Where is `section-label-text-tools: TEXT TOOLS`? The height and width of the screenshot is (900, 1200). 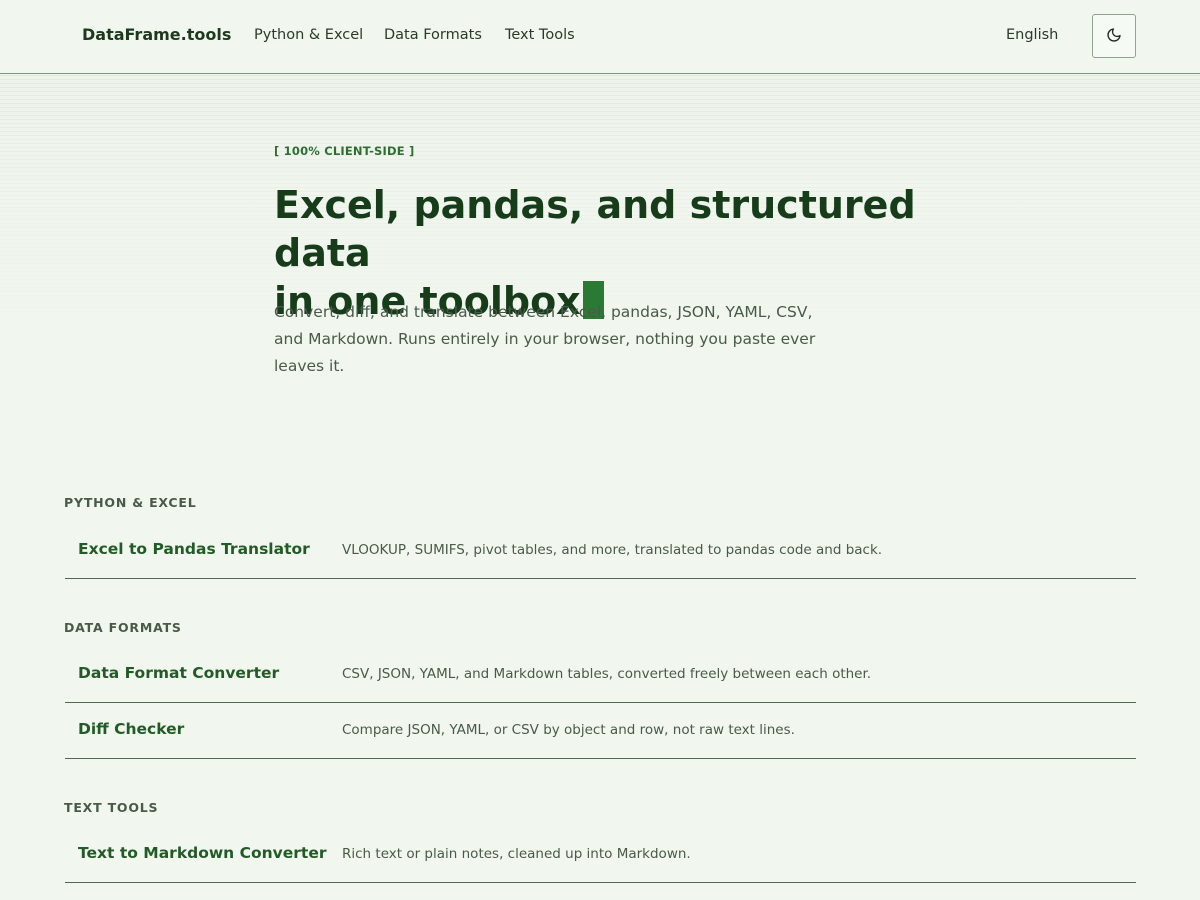 section-label-text-tools: TEXT TOOLS is located at coordinates (111, 807).